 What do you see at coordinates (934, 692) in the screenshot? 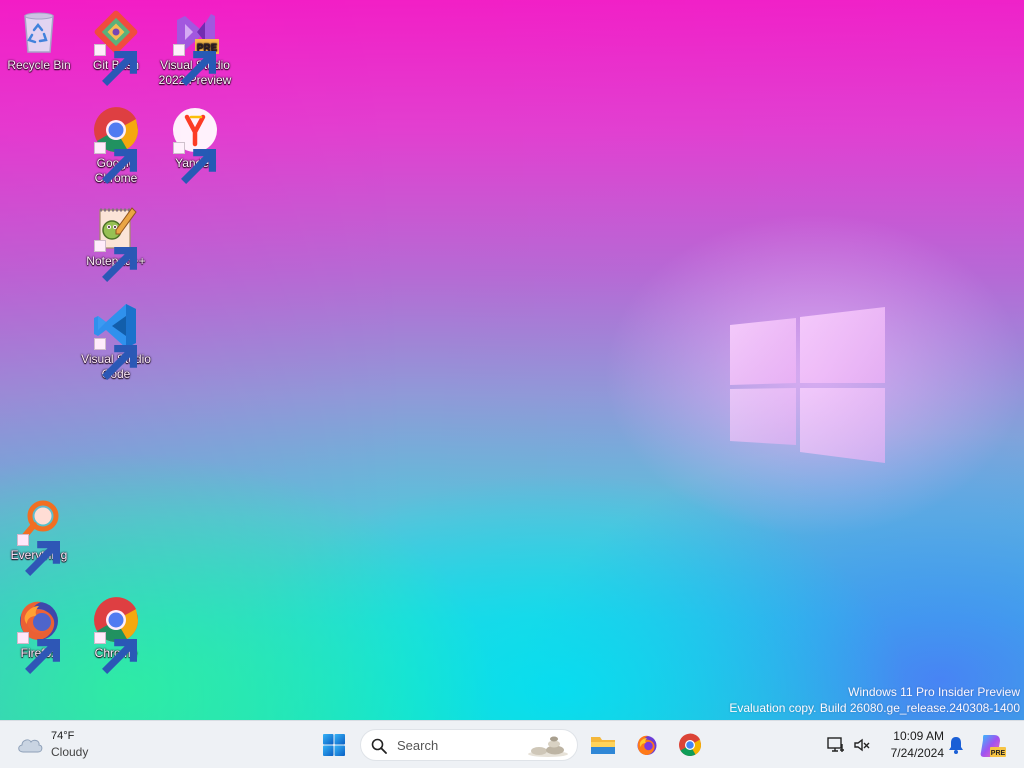
I see `watermark-edition: Windows 11 Pro Insider Preview` at bounding box center [934, 692].